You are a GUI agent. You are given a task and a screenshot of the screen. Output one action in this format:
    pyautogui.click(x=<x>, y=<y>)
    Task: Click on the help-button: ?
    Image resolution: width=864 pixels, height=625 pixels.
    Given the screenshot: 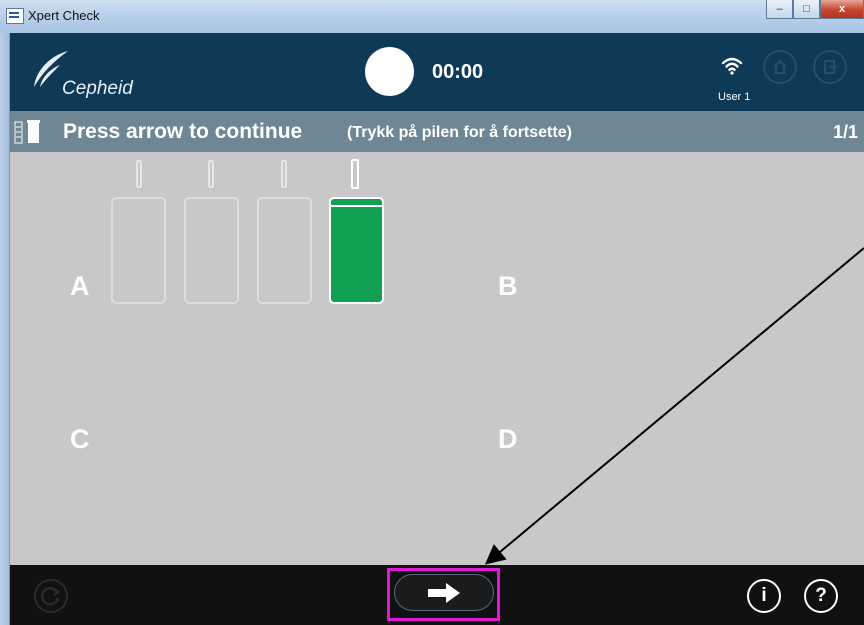 What is the action you would take?
    pyautogui.click(x=821, y=596)
    